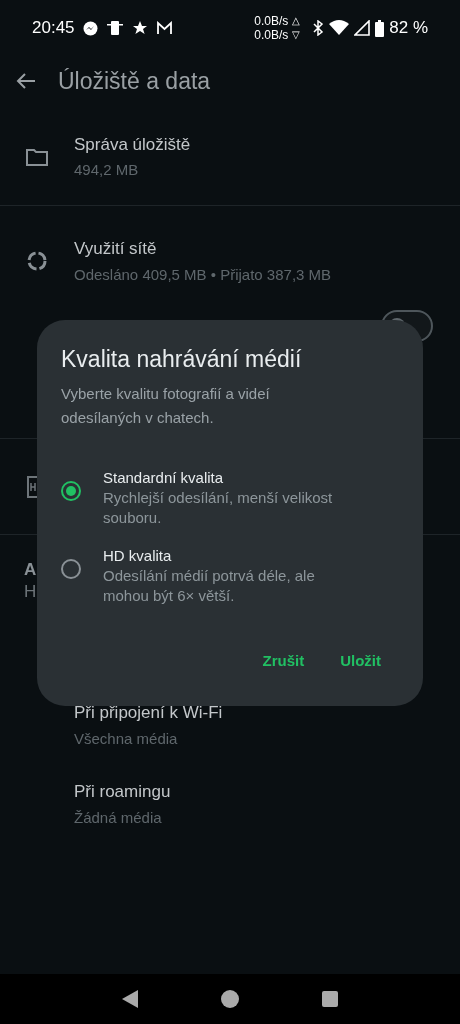  Describe the element at coordinates (360, 661) in the screenshot. I see `dialog-button: Uložit` at that location.